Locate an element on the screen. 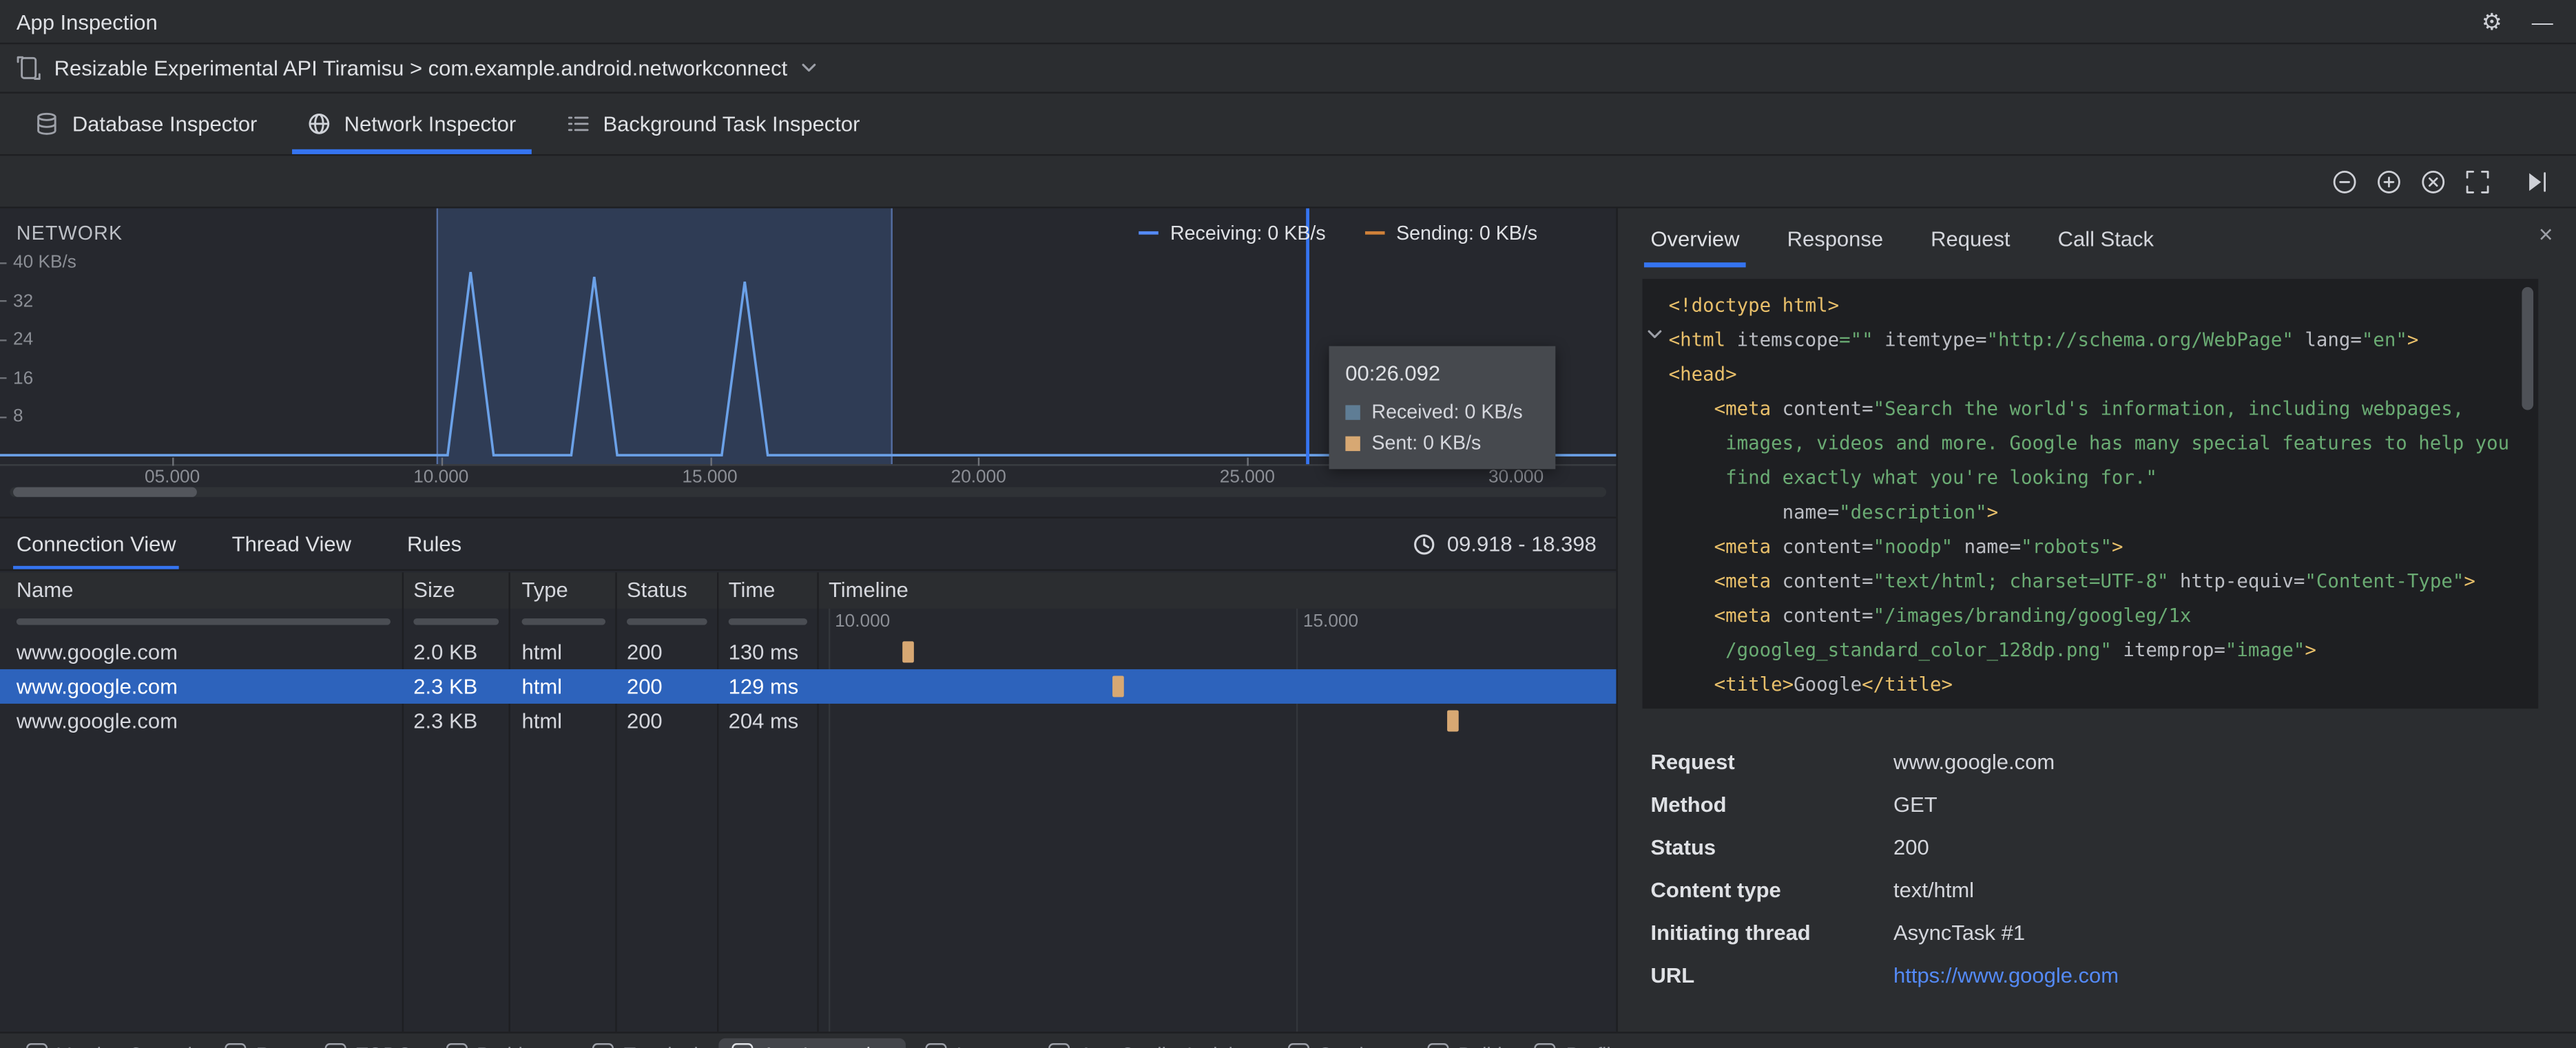 This screenshot has width=2576, height=1048. detail-value: GET is located at coordinates (1915, 805).